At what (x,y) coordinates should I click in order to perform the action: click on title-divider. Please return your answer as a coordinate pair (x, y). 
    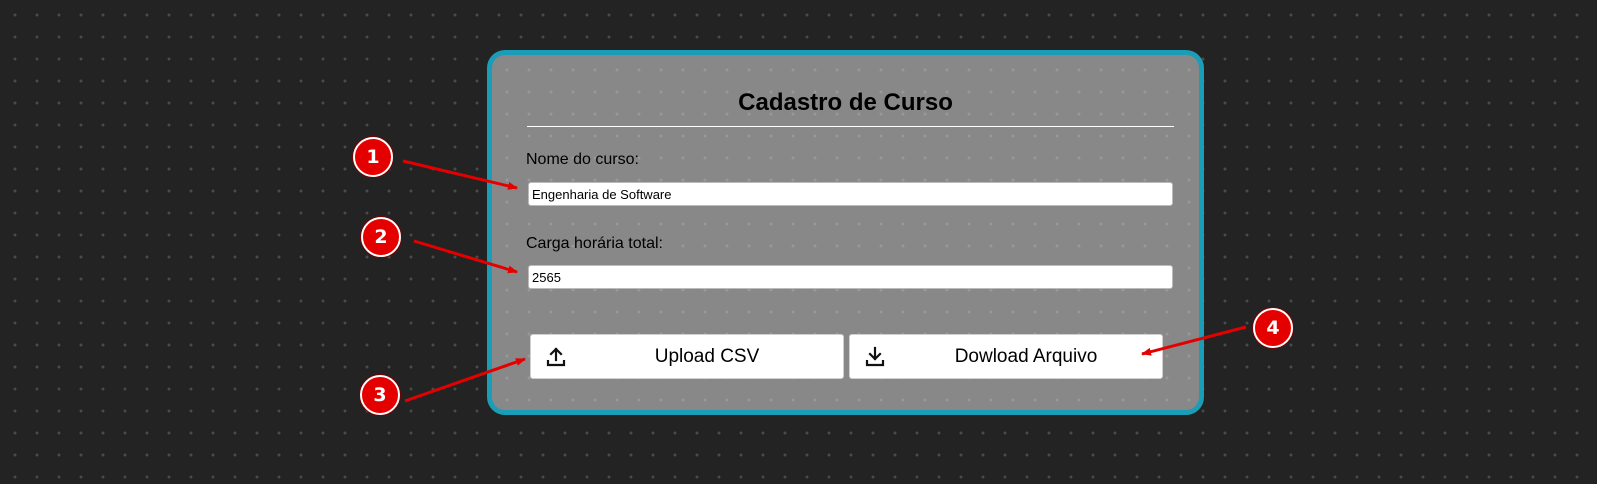
    Looking at the image, I should click on (850, 126).